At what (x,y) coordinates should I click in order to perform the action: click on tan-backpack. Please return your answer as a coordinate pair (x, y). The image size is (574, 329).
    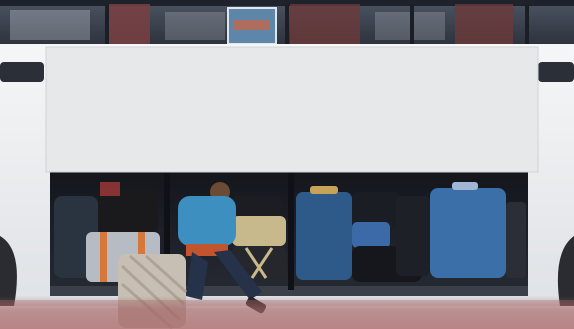
    Looking at the image, I should click on (259, 231).